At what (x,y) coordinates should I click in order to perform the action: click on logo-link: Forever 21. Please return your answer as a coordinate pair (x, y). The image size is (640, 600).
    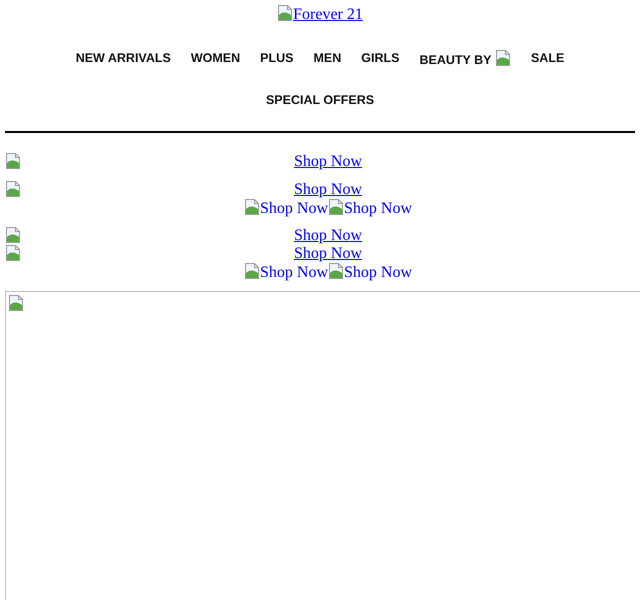
    Looking at the image, I should click on (320, 14).